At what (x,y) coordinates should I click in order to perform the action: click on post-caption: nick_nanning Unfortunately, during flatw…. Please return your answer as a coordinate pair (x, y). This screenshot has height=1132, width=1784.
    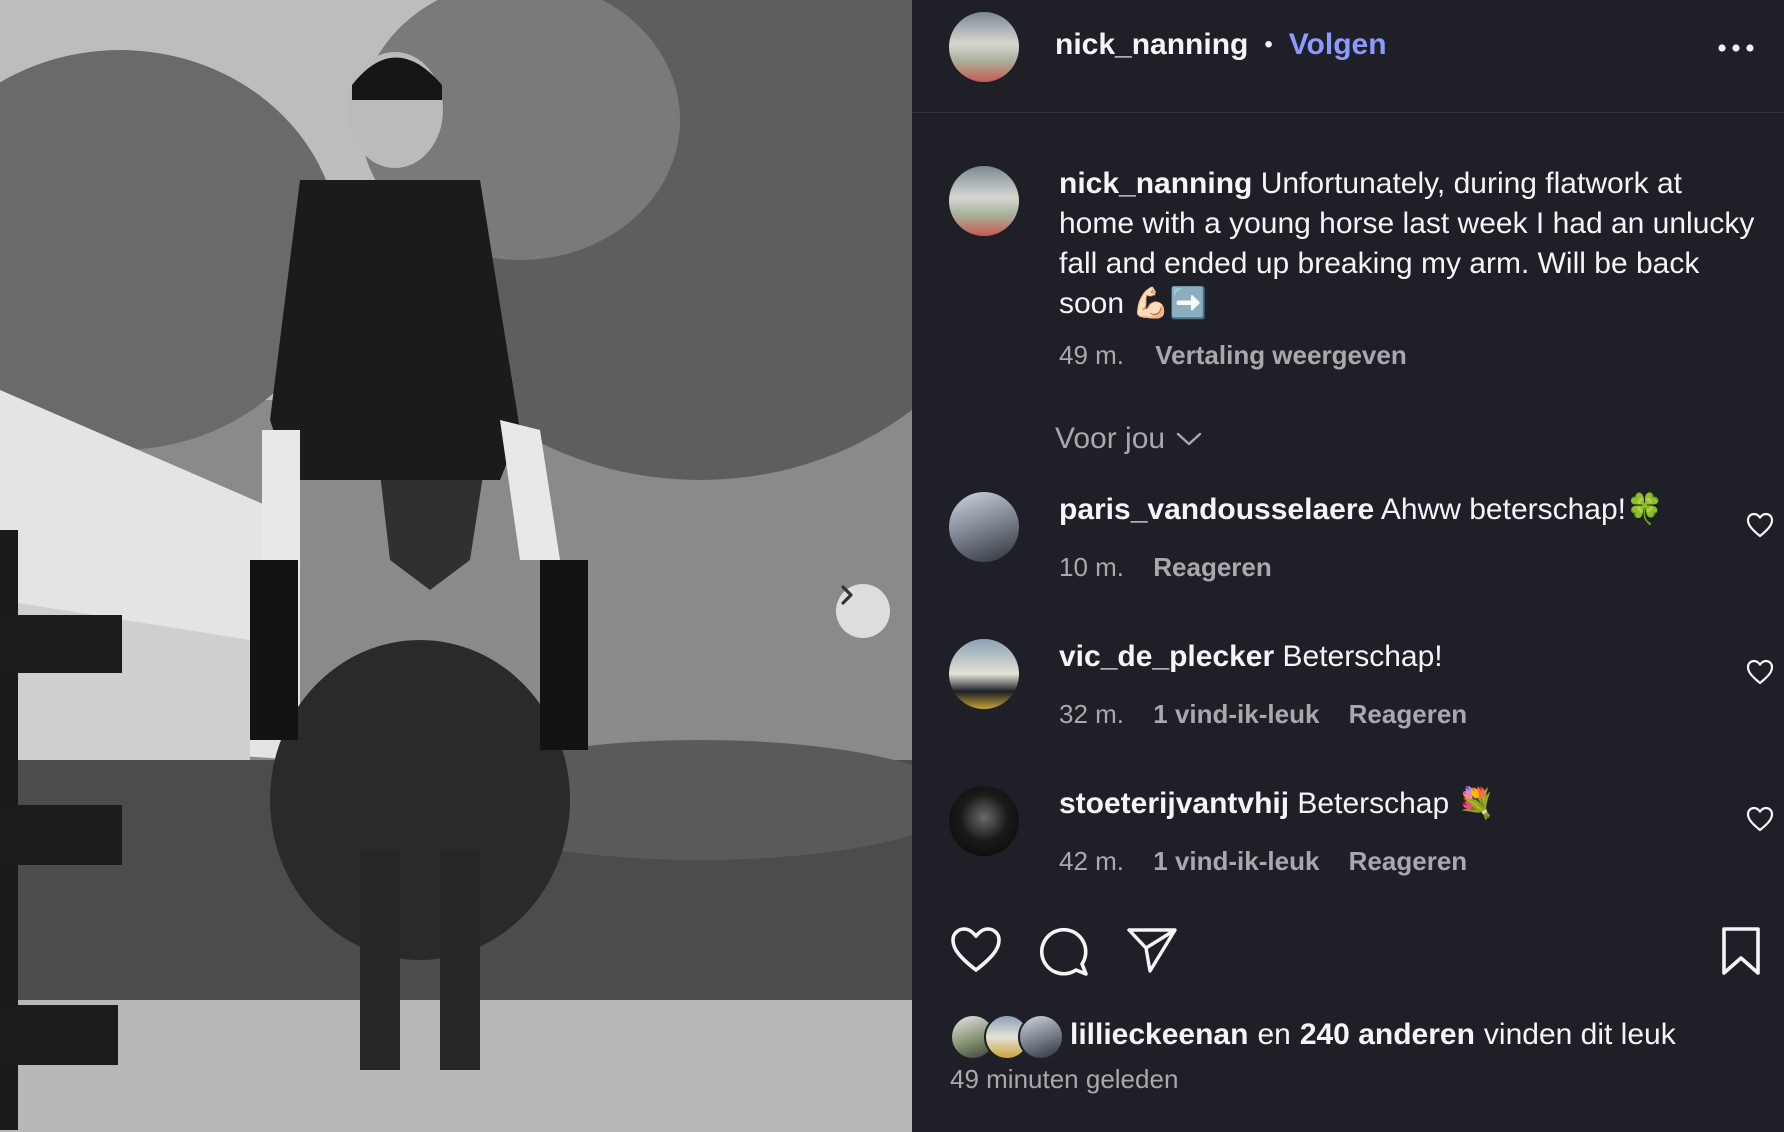
    Looking at the image, I should click on (1409, 244).